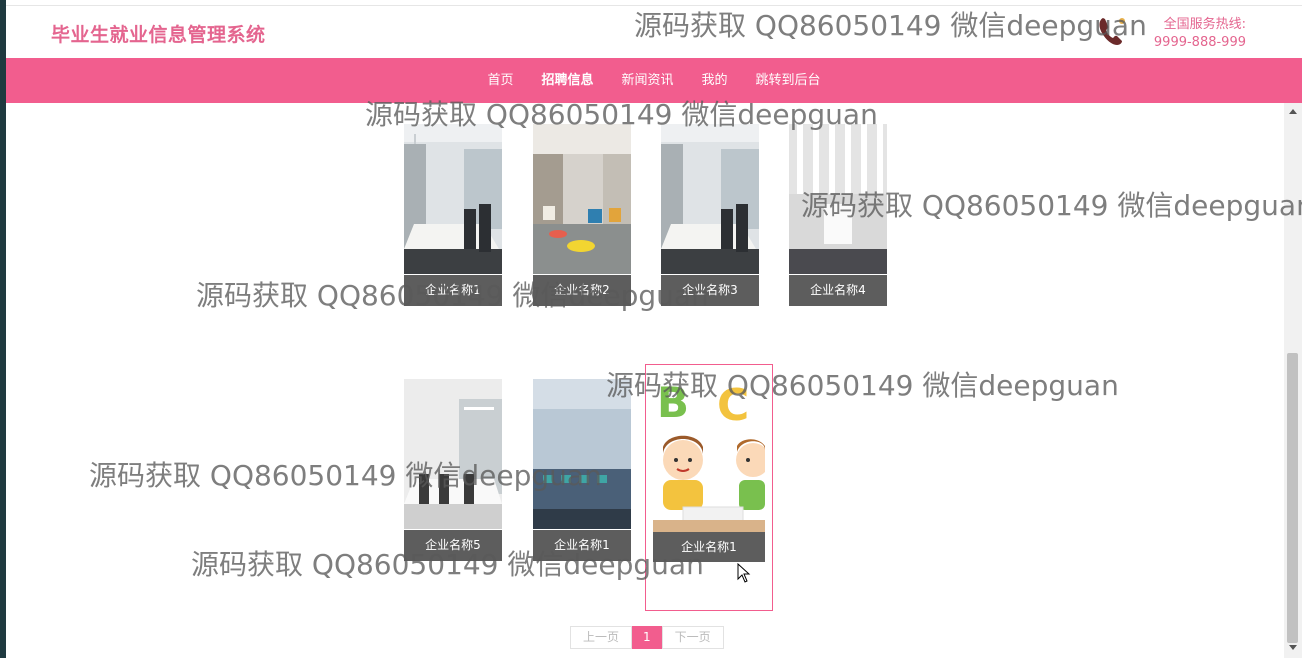 Image resolution: width=1302 pixels, height=658 pixels. Describe the element at coordinates (715, 80) in the screenshot. I see `nav-item-mine: 我的` at that location.